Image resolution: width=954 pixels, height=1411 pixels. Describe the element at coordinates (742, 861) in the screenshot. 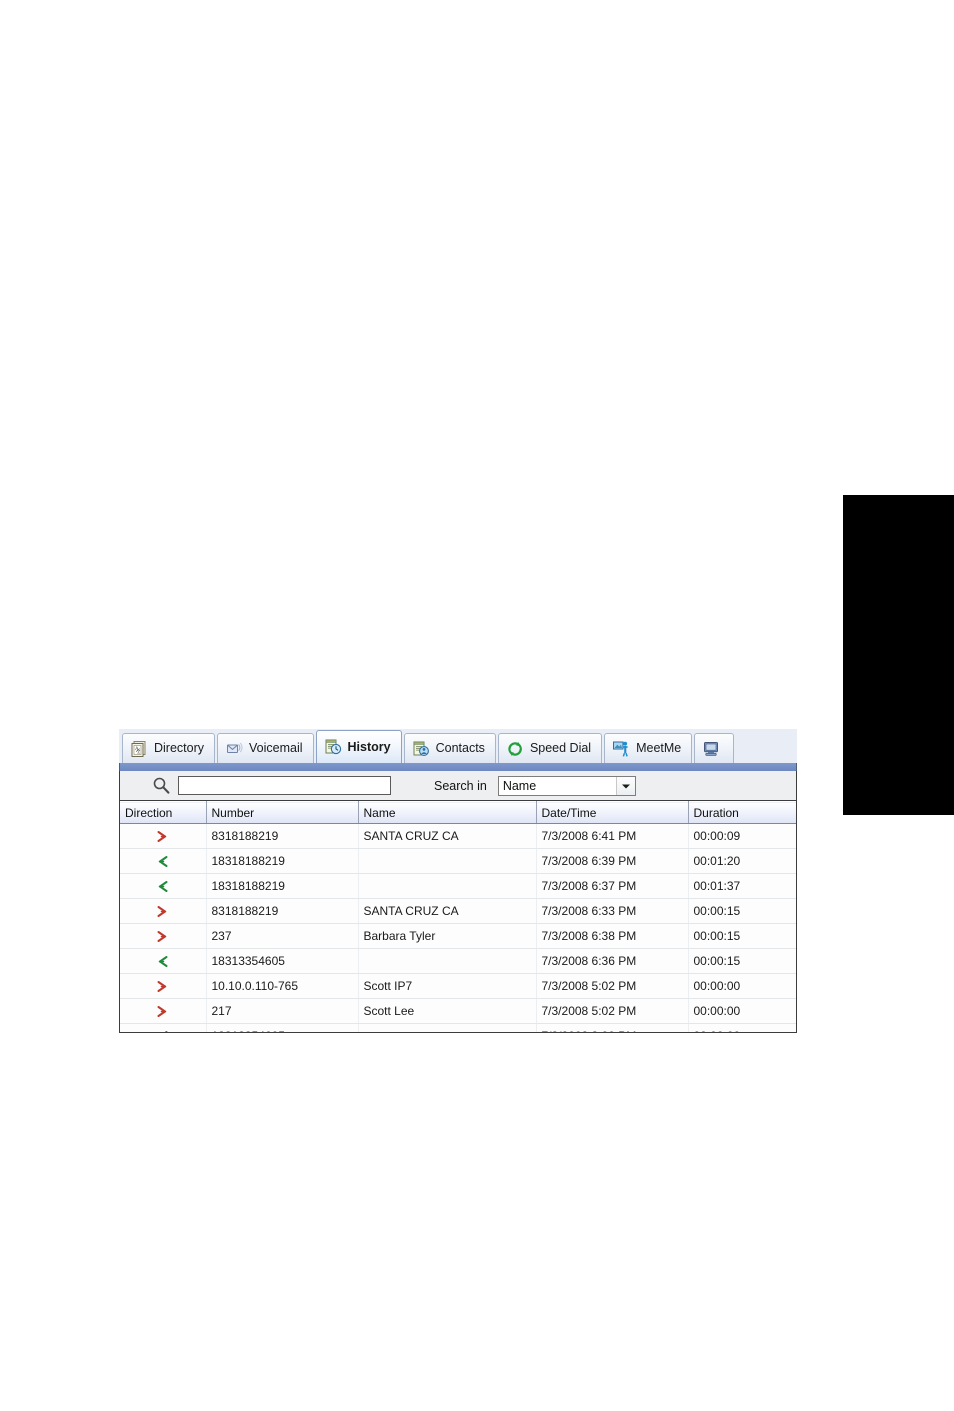

I see `cell-duration: 00:01:20` at that location.